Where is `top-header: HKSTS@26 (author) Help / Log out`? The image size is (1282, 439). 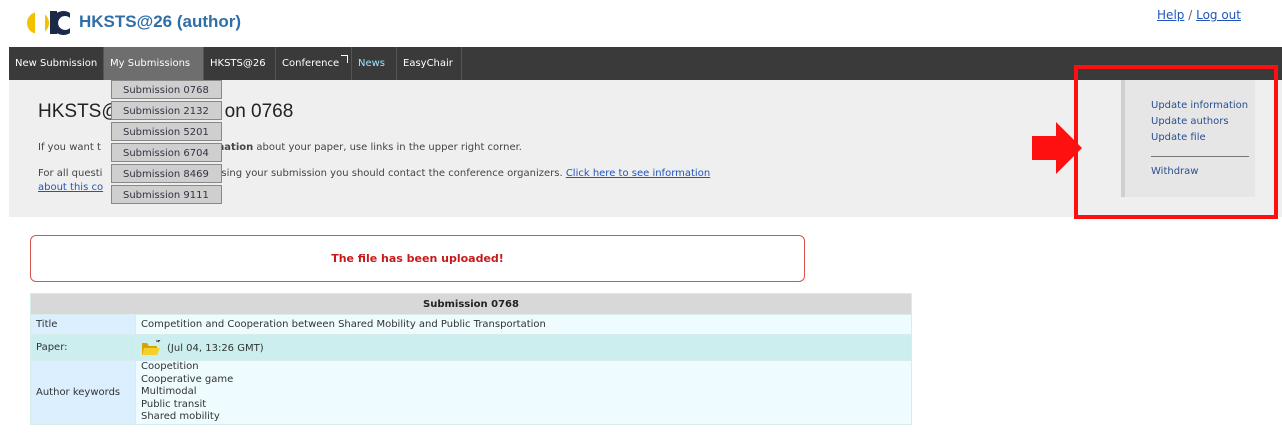 top-header: HKSTS@26 (author) Help / Log out is located at coordinates (641, 23).